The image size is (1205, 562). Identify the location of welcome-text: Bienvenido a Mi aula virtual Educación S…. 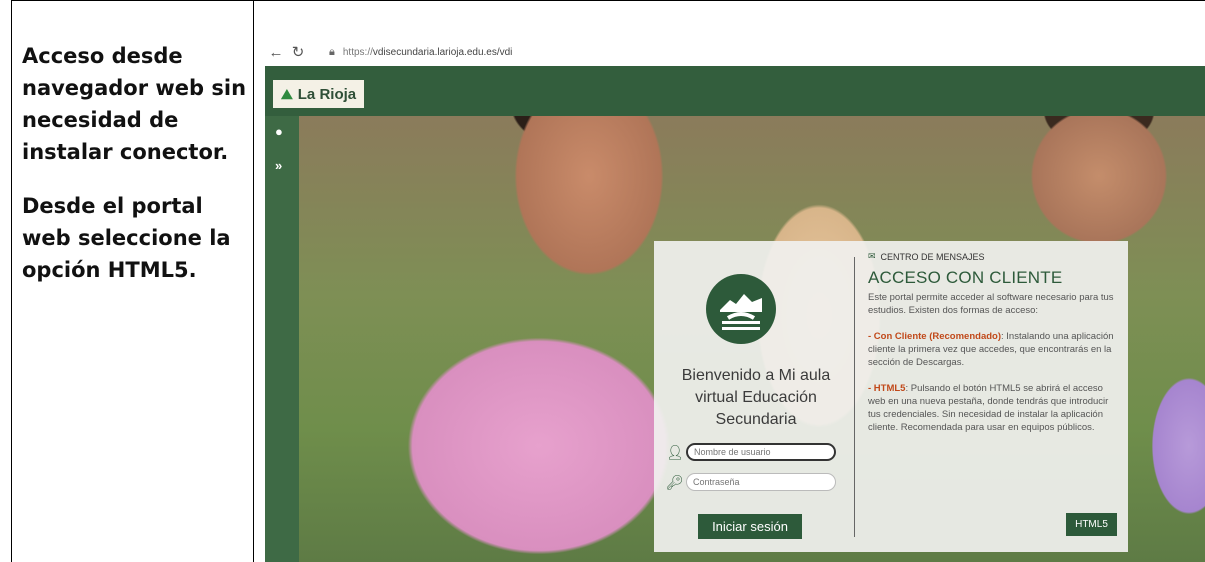
(756, 397).